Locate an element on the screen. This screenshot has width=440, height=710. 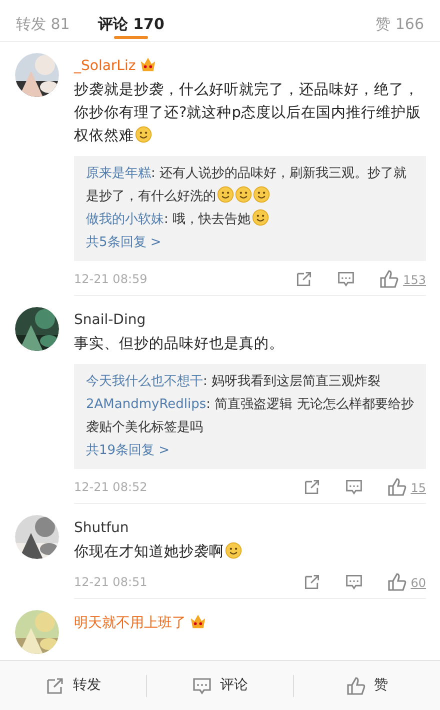
more-replies-link: 共5条回复 > is located at coordinates (250, 243).